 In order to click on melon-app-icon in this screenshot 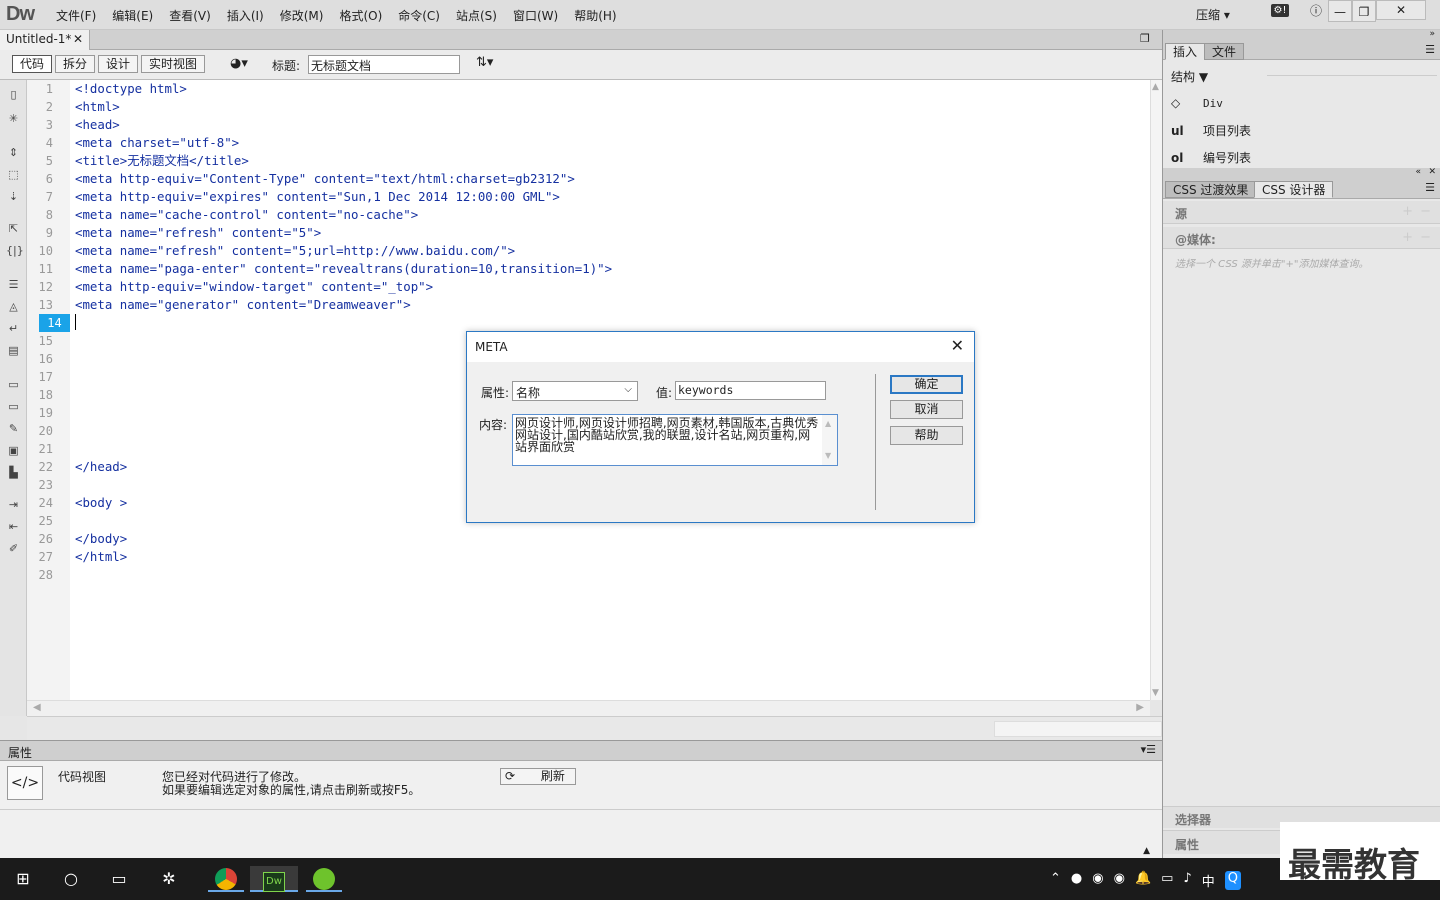, I will do `click(324, 879)`.